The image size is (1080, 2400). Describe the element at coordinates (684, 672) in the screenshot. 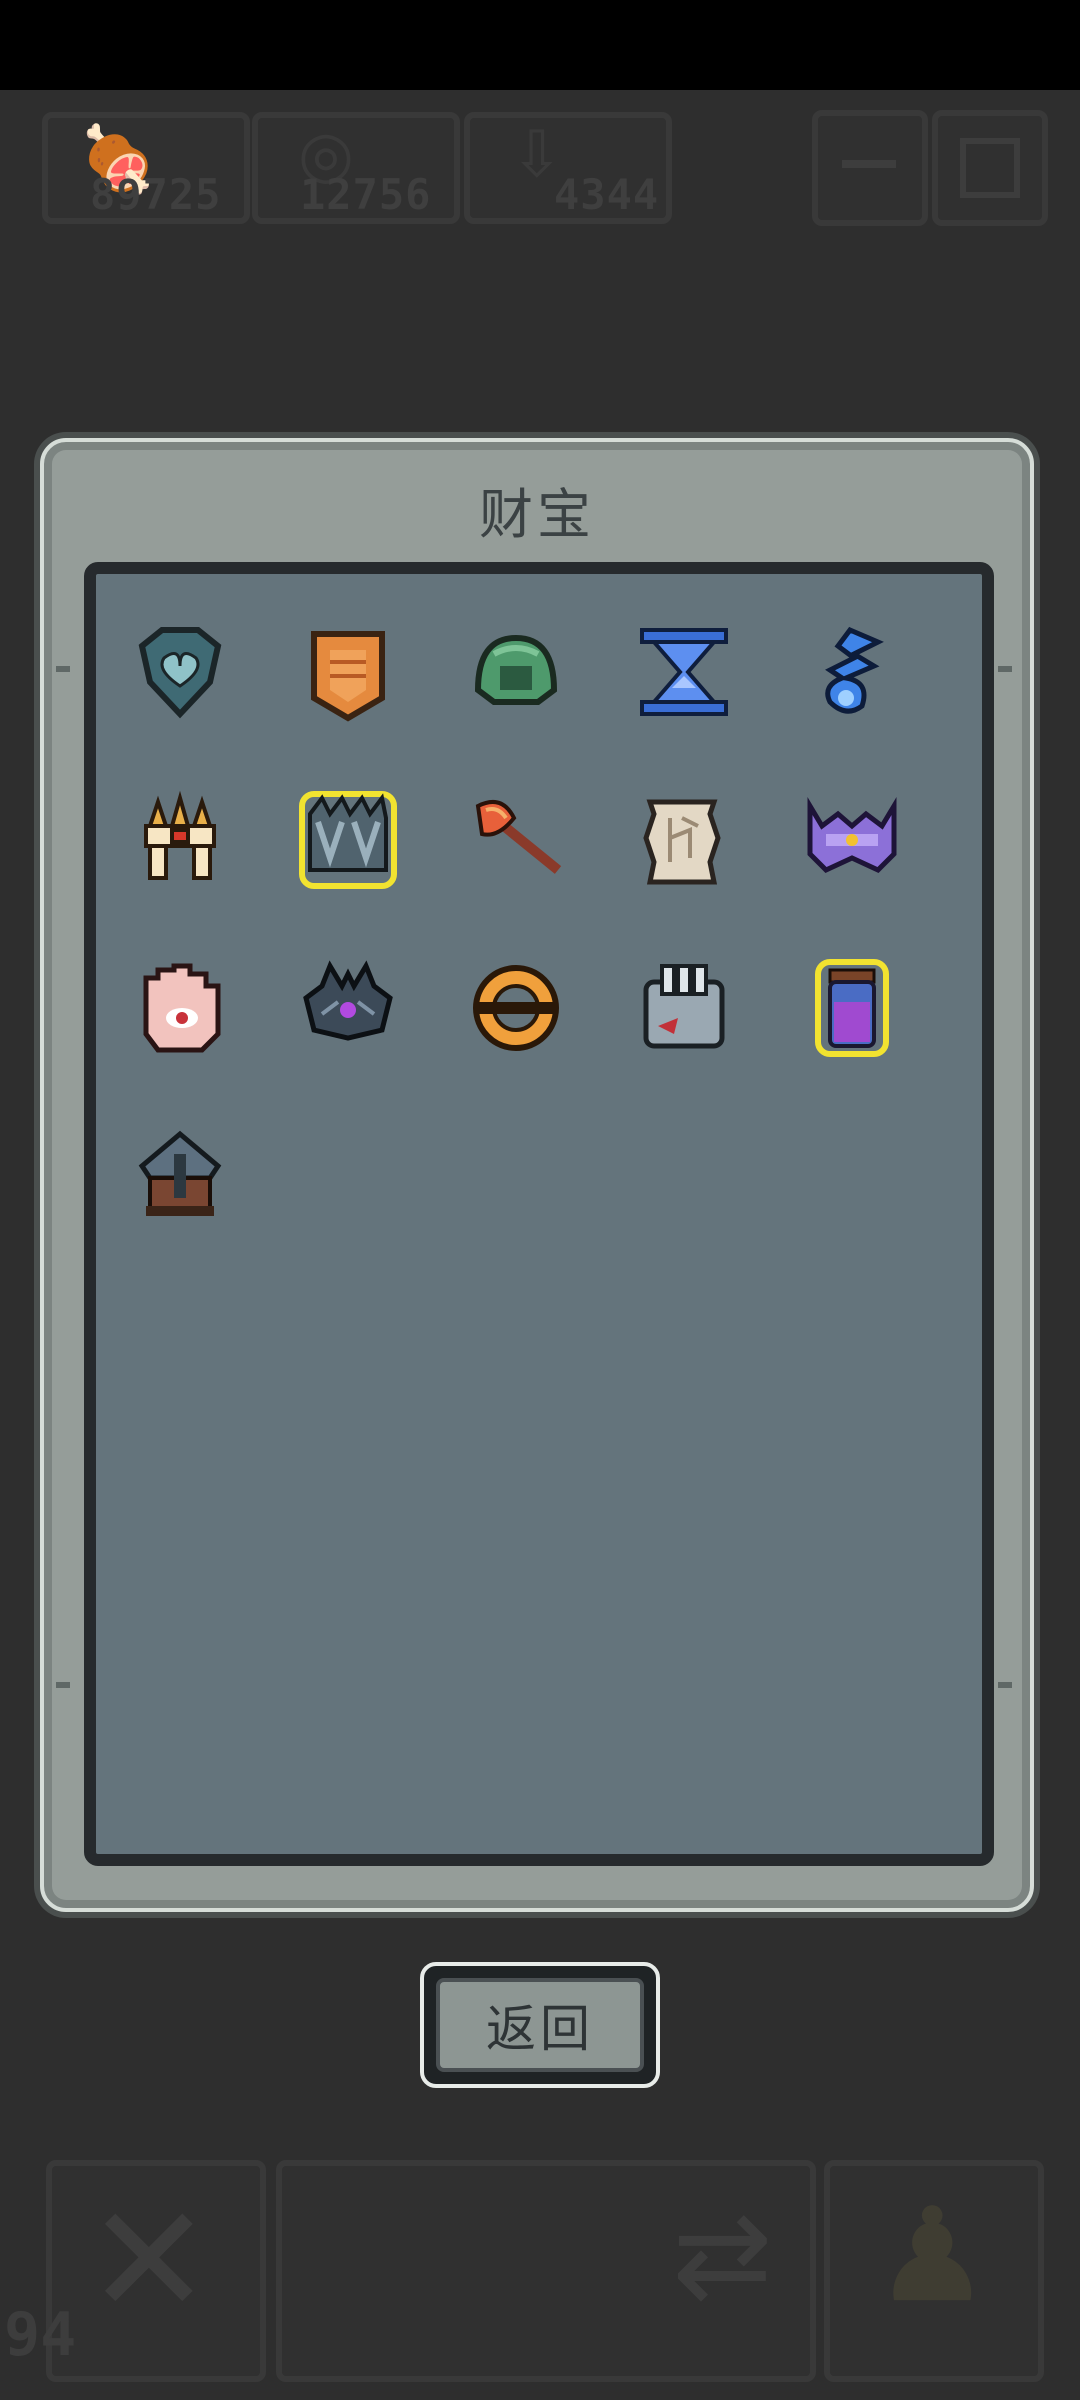

I see `hourglass-icon` at that location.